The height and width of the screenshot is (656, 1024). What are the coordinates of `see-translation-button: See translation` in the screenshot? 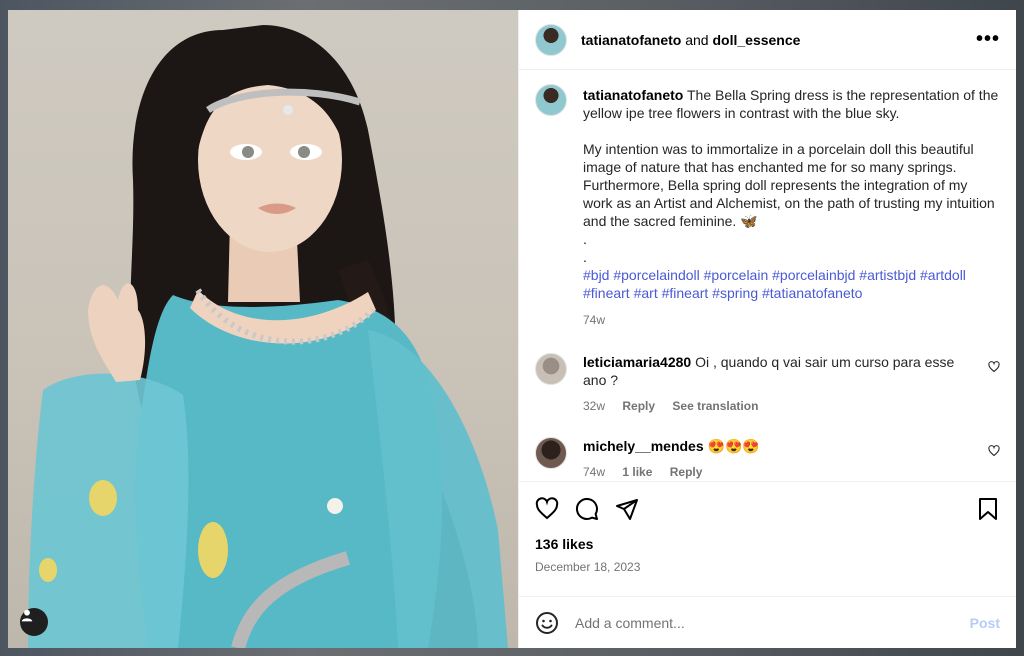 It's located at (715, 406).